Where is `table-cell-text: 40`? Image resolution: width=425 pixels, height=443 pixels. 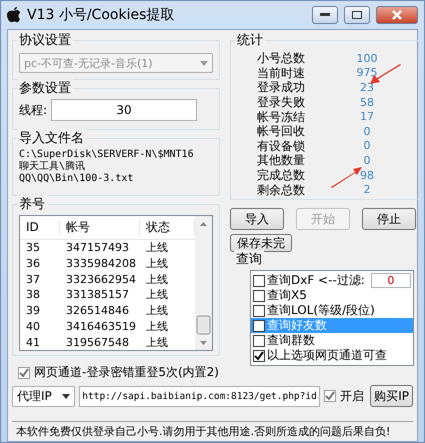 table-cell-text: 40 is located at coordinates (33, 326).